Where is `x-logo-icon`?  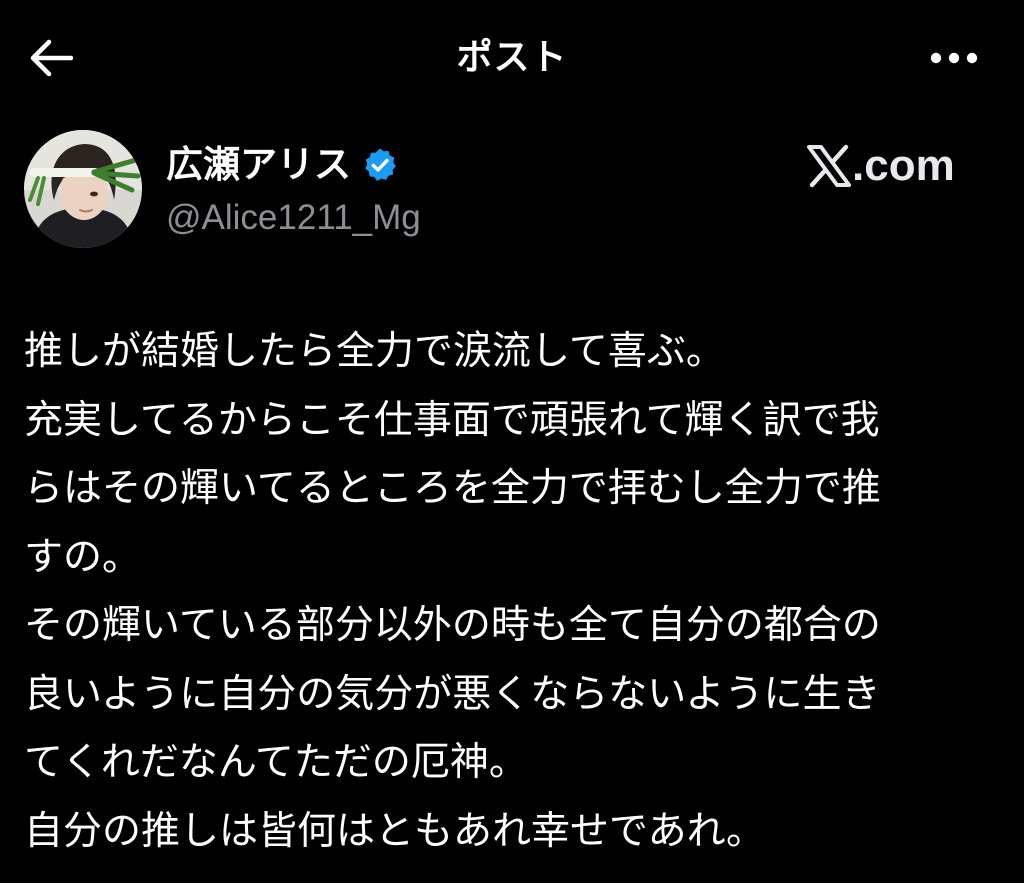 x-logo-icon is located at coordinates (829, 166).